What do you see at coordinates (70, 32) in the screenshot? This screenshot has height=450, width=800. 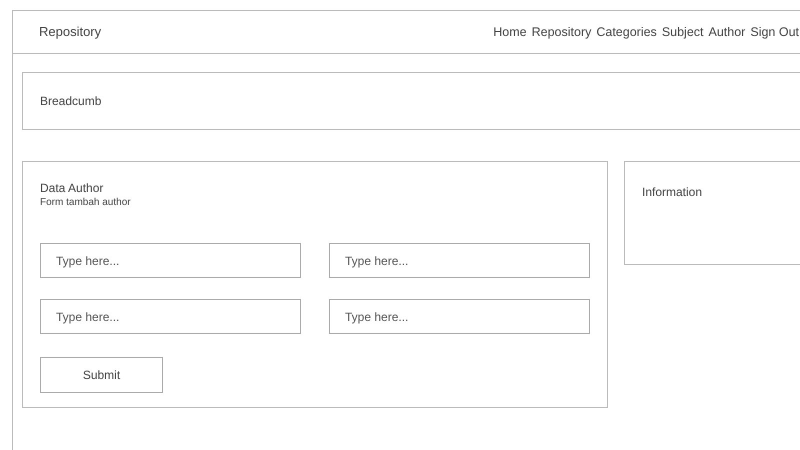 I see `brand-label: Repository` at bounding box center [70, 32].